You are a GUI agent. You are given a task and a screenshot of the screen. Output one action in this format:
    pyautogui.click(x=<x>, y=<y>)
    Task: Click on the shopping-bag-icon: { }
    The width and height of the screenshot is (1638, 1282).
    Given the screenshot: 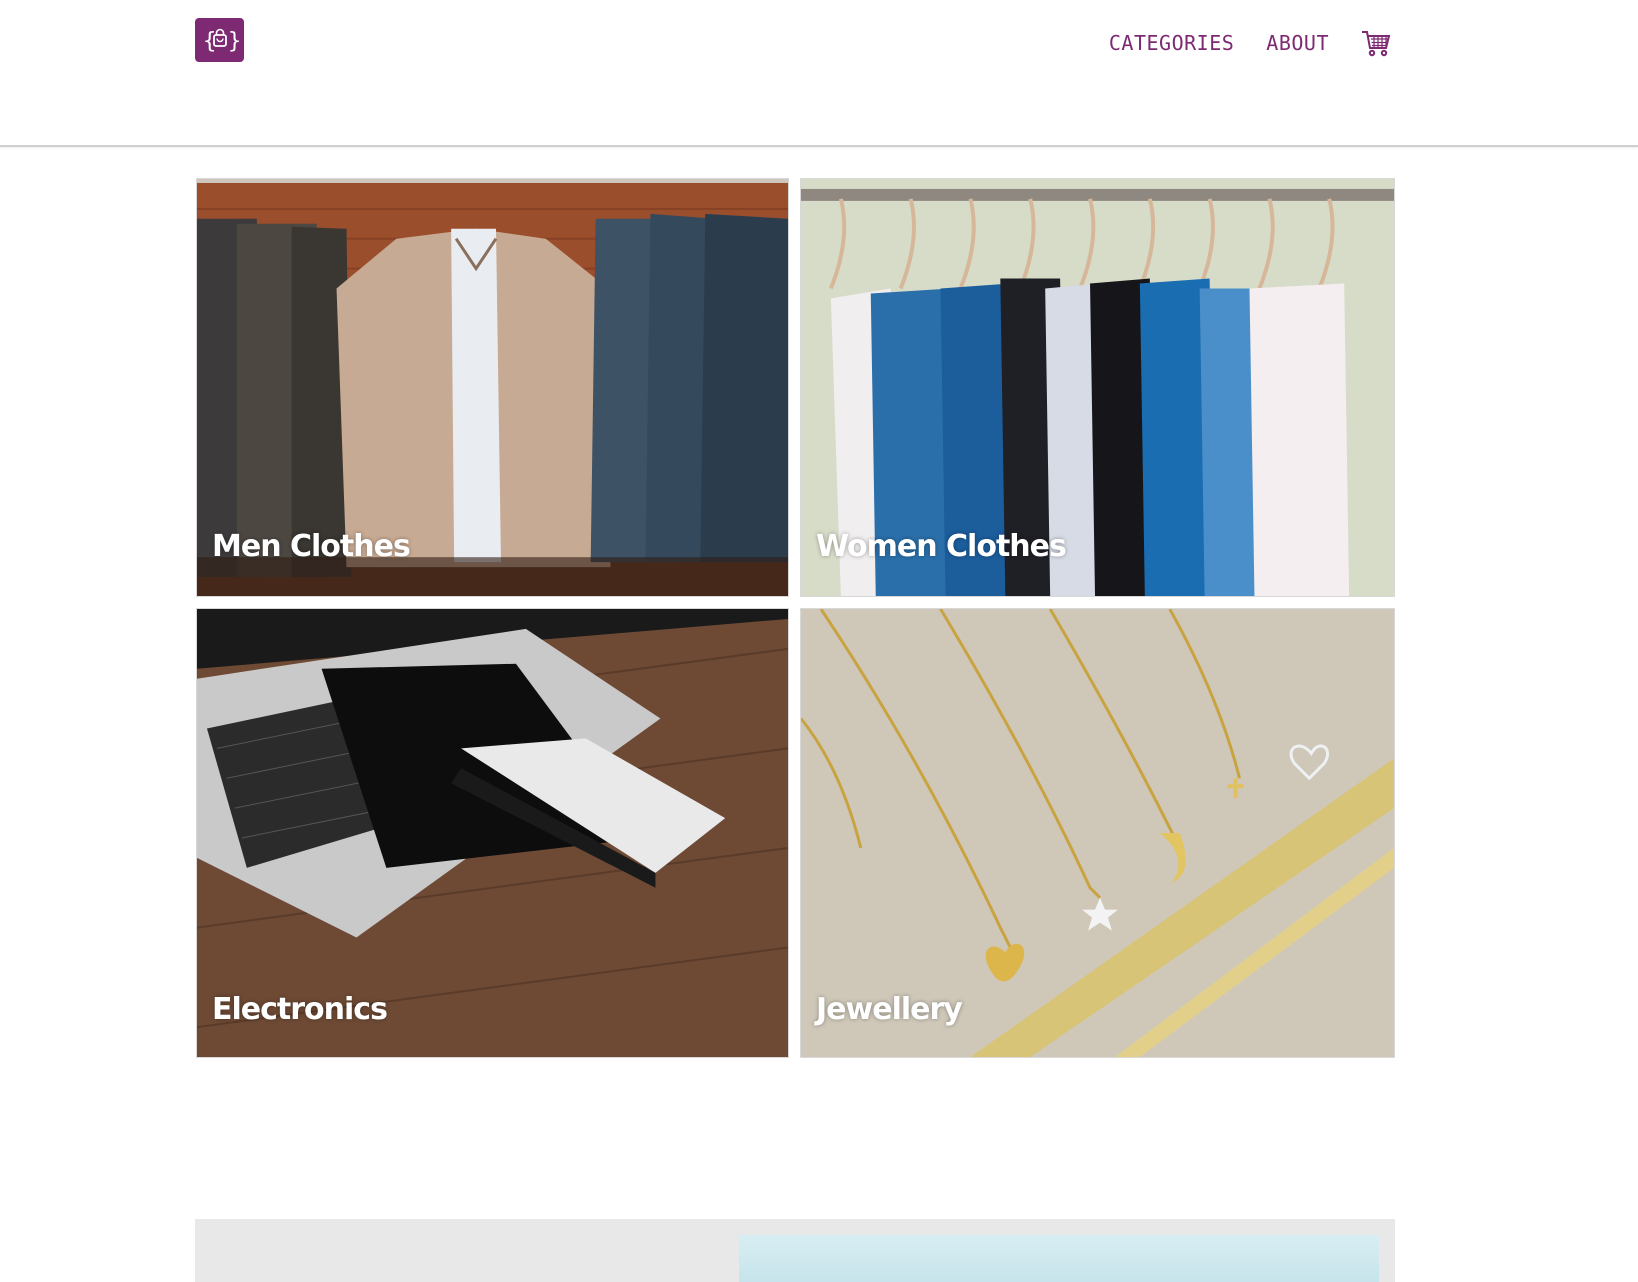 What is the action you would take?
    pyautogui.click(x=221, y=41)
    